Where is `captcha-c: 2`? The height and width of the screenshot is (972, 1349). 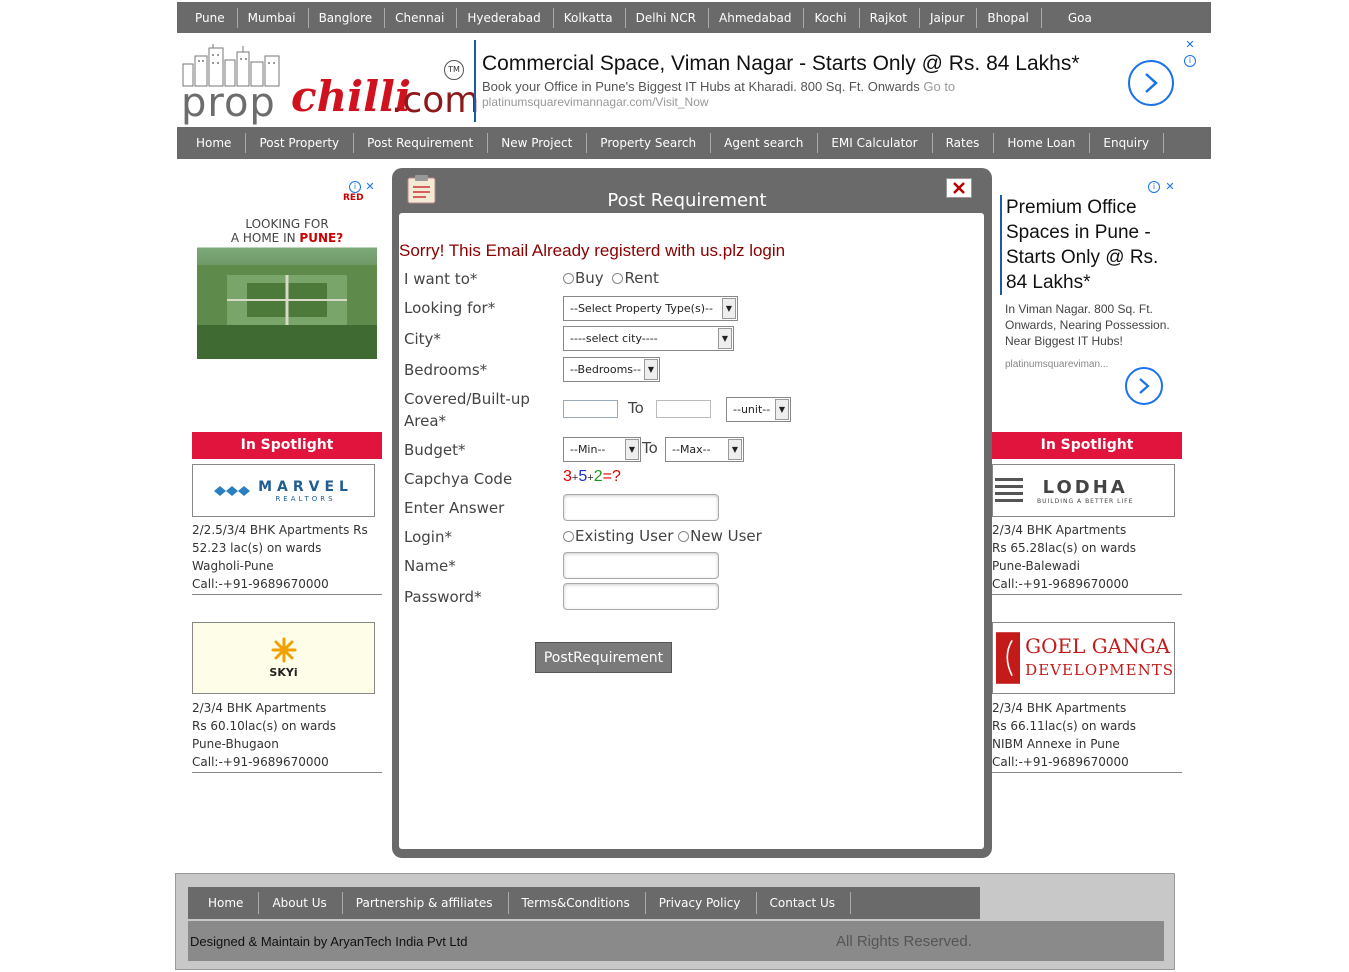 captcha-c: 2 is located at coordinates (598, 476).